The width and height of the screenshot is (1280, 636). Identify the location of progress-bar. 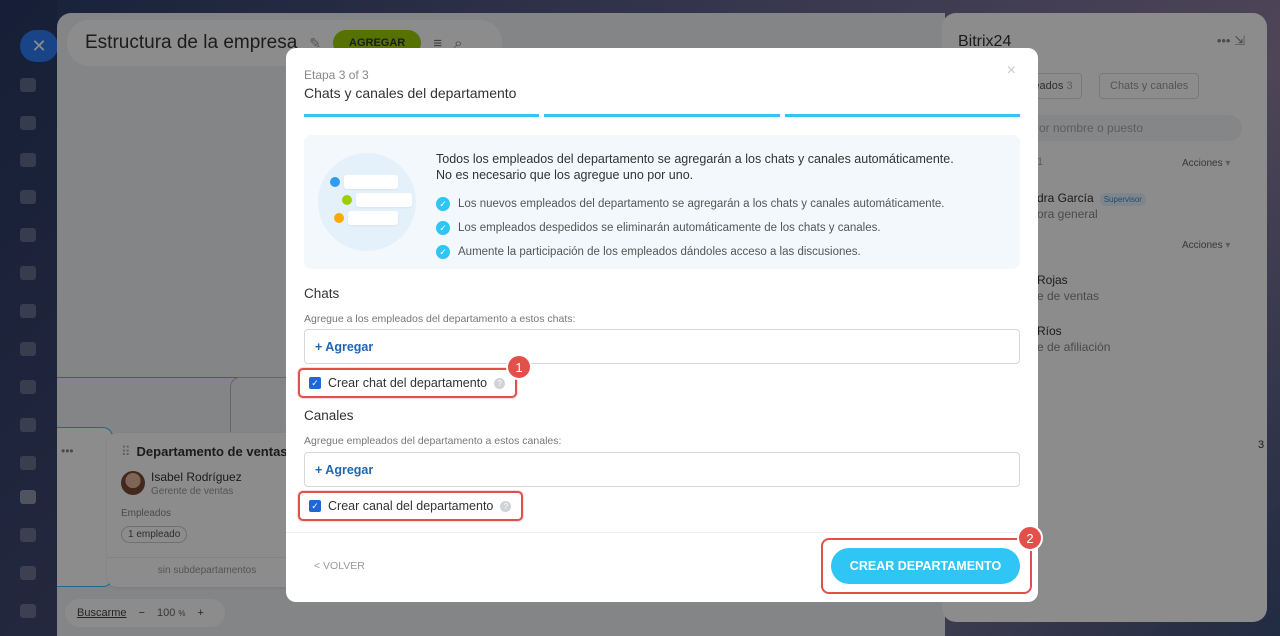
(662, 115).